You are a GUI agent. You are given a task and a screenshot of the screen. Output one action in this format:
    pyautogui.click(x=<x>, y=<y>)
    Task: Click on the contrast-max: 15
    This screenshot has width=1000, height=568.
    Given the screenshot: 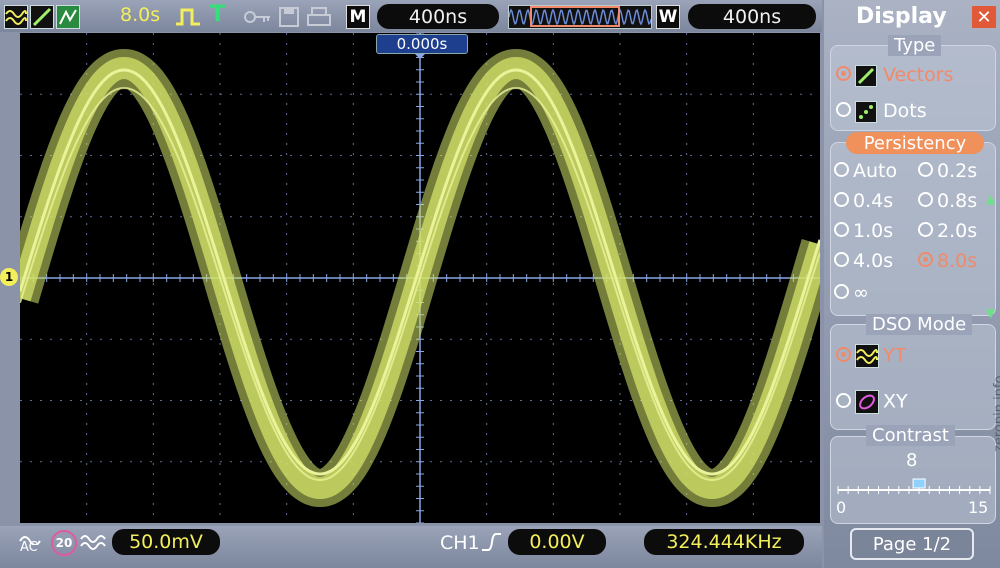 What is the action you would take?
    pyautogui.click(x=978, y=507)
    